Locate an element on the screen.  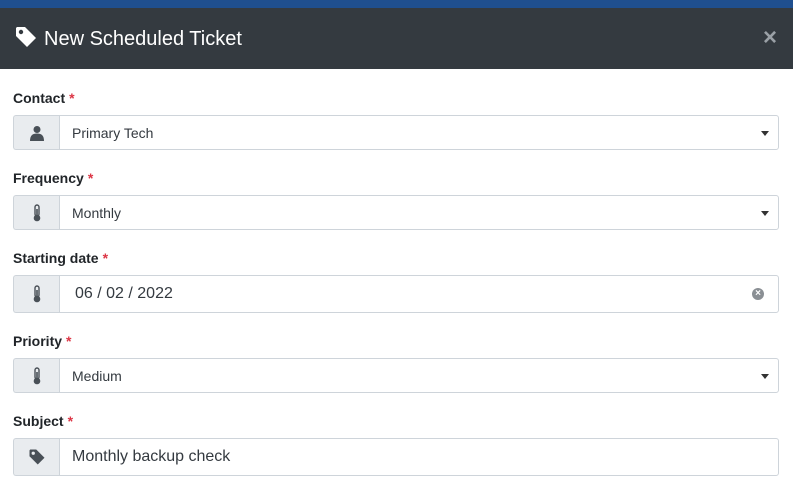
priority-value: Medium is located at coordinates (97, 375).